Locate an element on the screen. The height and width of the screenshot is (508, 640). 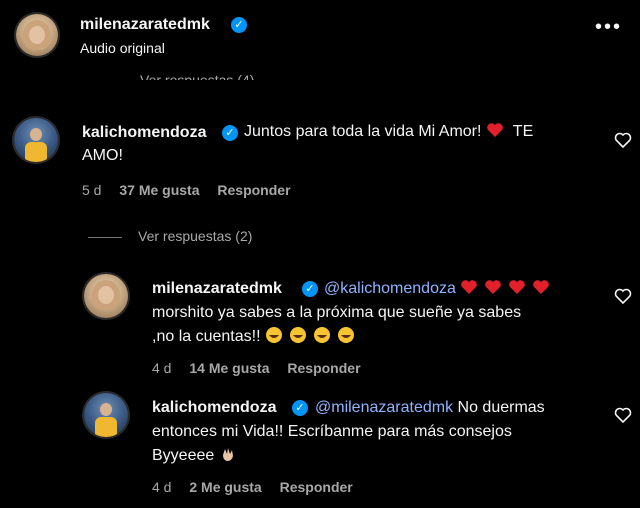
reply-text-line3-label: Byyeeee is located at coordinates (183, 455).